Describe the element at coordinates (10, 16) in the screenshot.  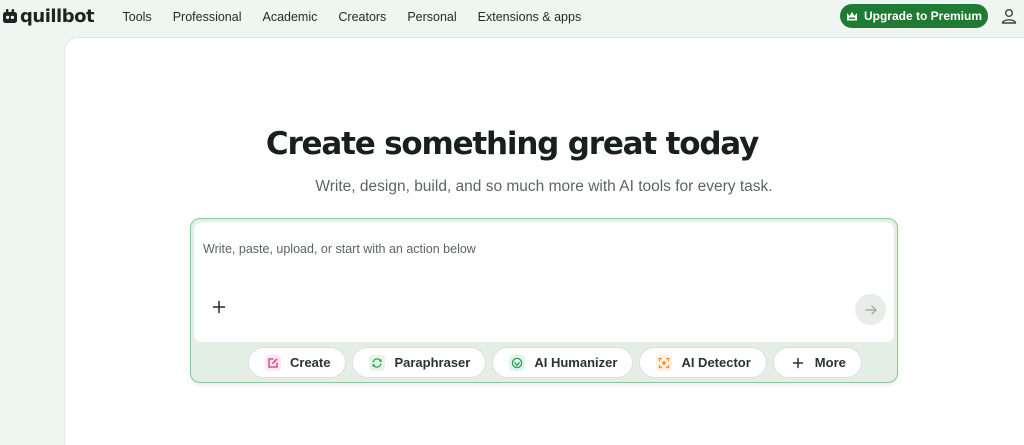
I see `quillbot-logo-icon` at that location.